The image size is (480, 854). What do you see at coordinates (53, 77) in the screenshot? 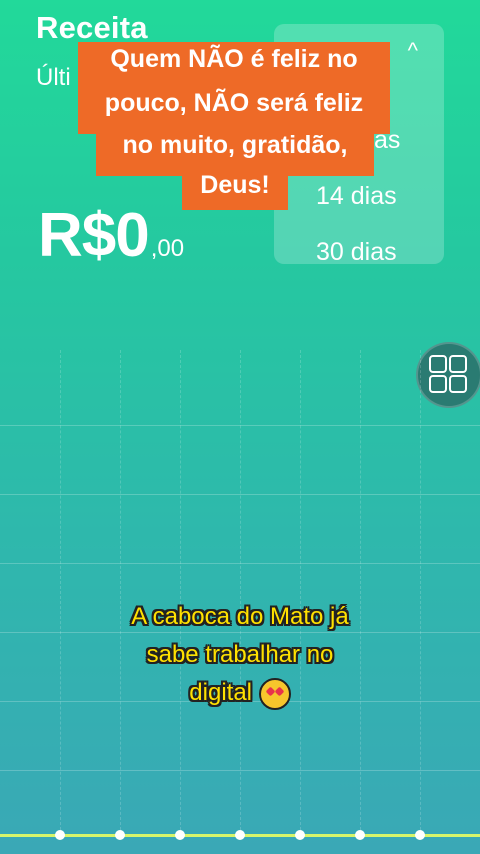
I see `period-label: Últi` at bounding box center [53, 77].